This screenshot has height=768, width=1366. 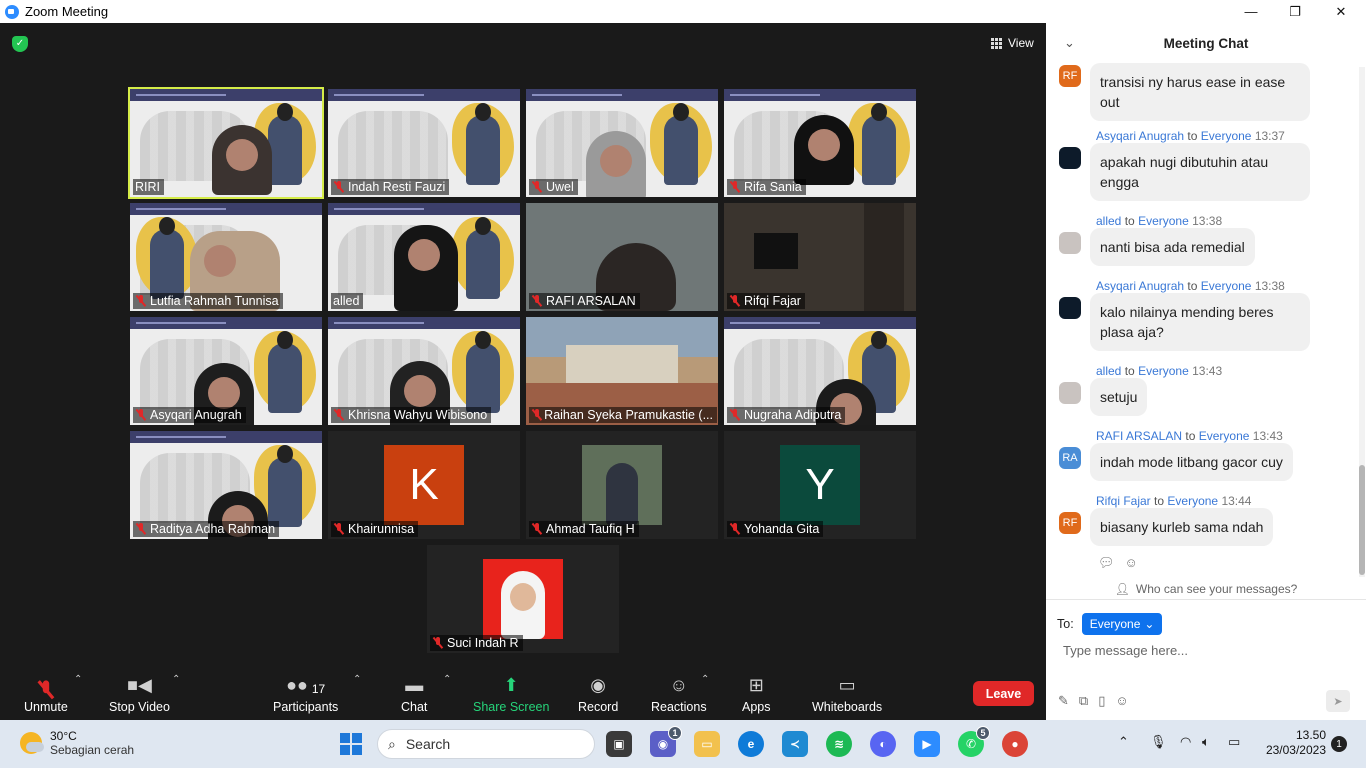 What do you see at coordinates (1341, 11) in the screenshot?
I see `close-button: ✕` at bounding box center [1341, 11].